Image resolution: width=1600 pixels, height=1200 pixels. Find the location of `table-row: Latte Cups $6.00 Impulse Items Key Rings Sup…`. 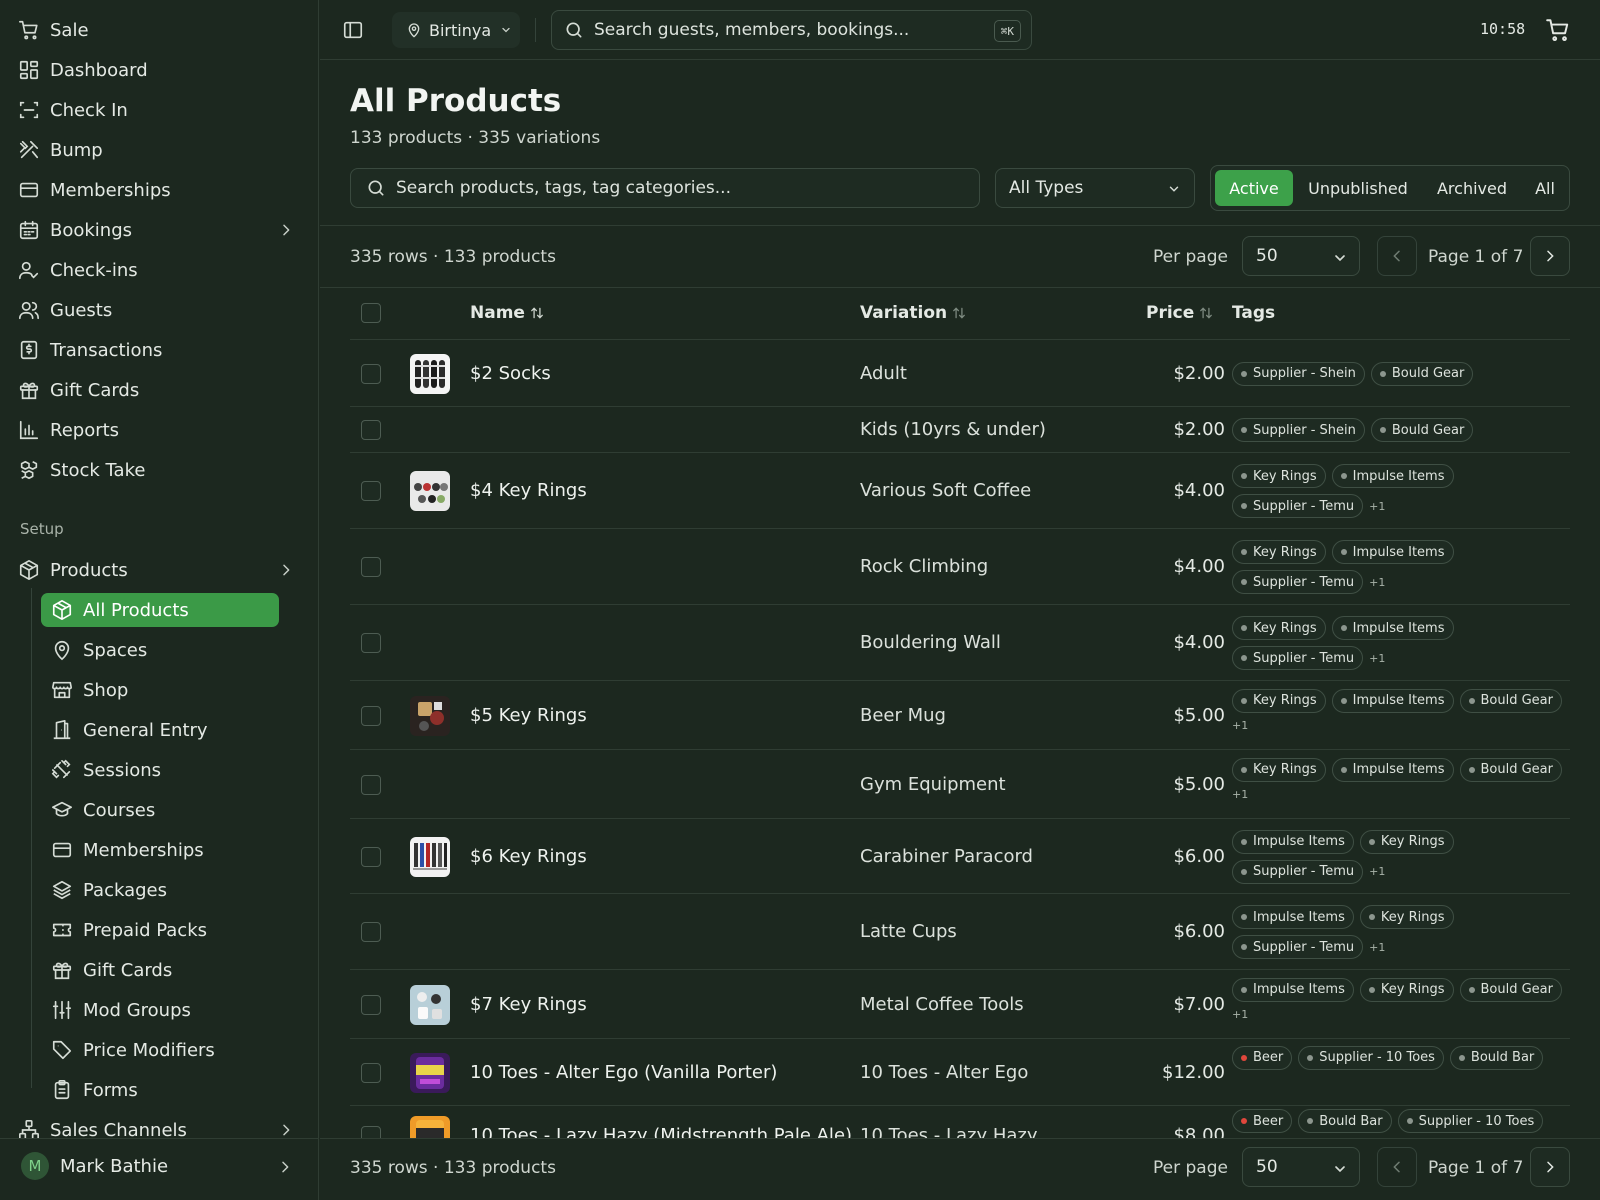

table-row: Latte Cups $6.00 Impulse Items Key Rings Sup… is located at coordinates (960, 932).